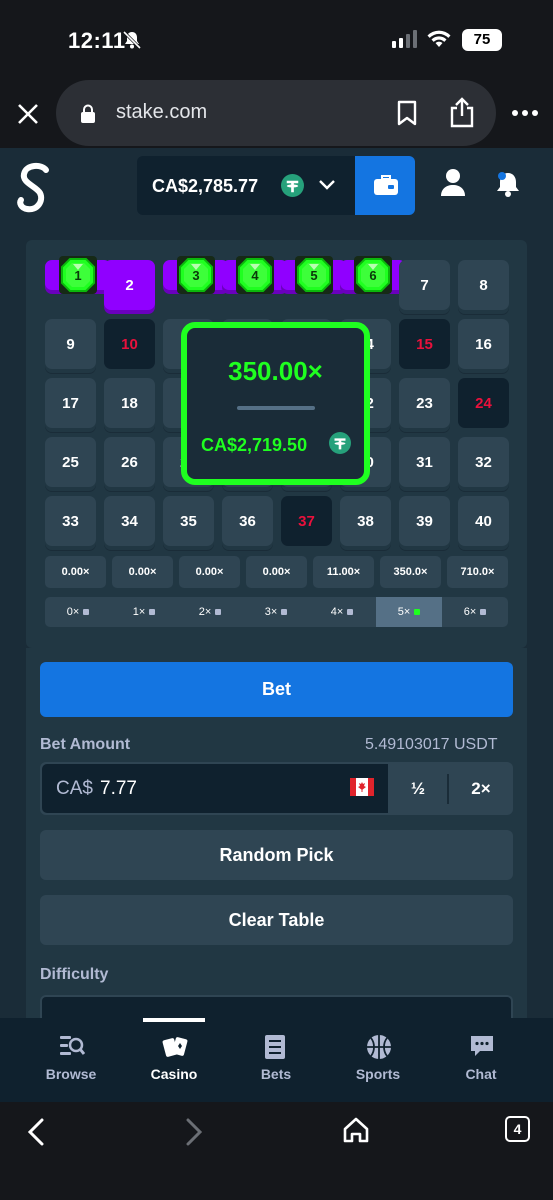 This screenshot has width=553, height=1200. What do you see at coordinates (275, 371) in the screenshot?
I see `win-multiplier: 350.00×` at bounding box center [275, 371].